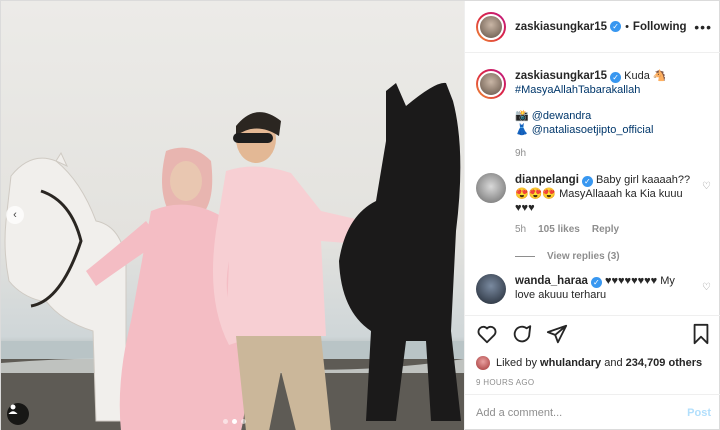  Describe the element at coordinates (699, 413) in the screenshot. I see `post-button: Post` at that location.